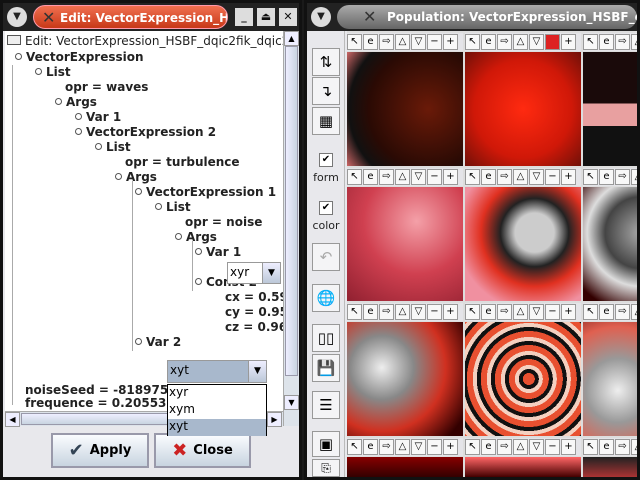 The image size is (640, 480). I want to click on save-icon: 💾, so click(326, 368).